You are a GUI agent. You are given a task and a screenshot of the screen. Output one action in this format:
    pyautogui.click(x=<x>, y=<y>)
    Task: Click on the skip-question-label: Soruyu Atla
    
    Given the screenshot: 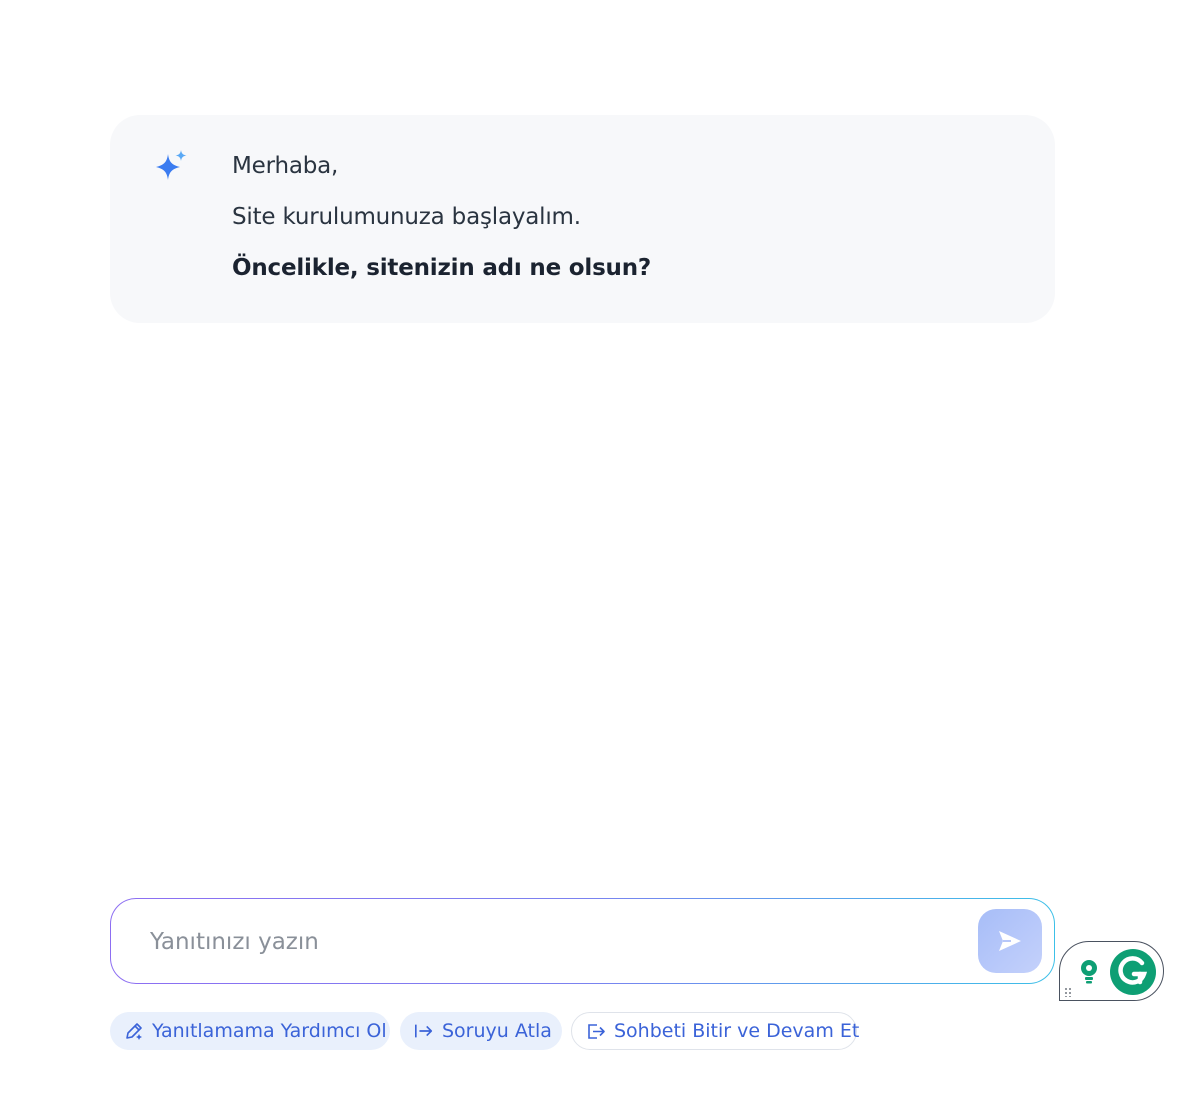 What is the action you would take?
    pyautogui.click(x=497, y=1031)
    